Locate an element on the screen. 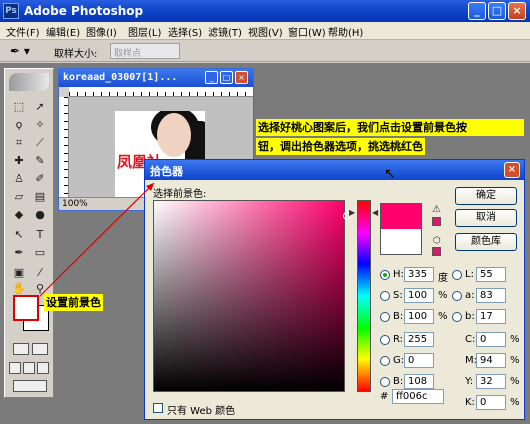  current-color-preview is located at coordinates (401, 242).